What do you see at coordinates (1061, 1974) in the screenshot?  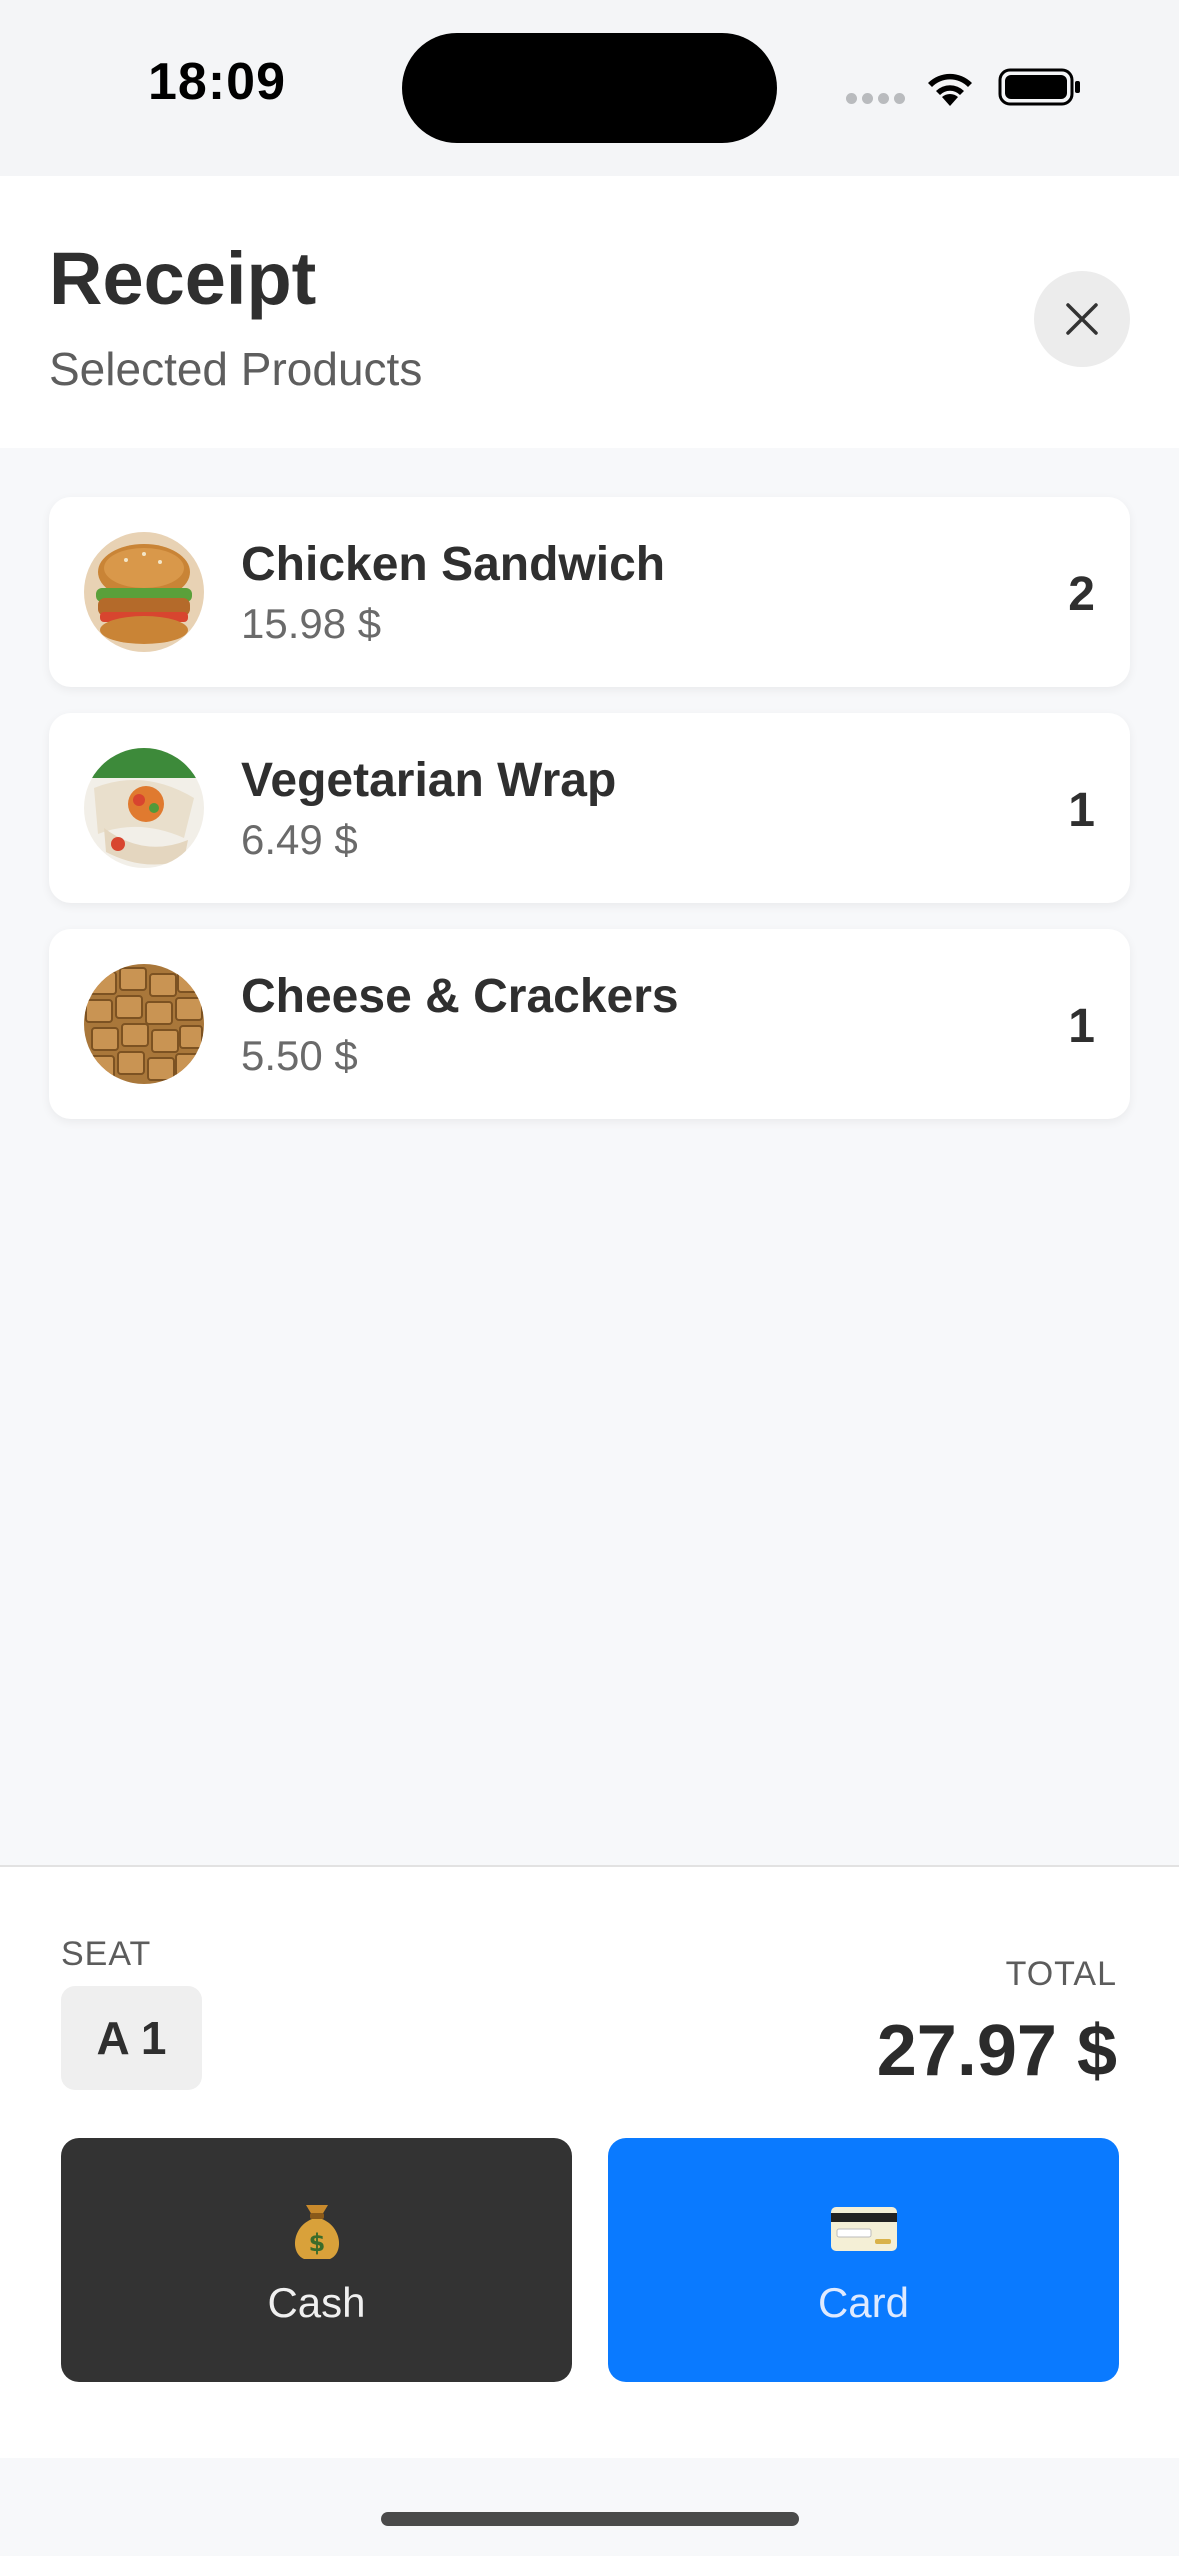 I see `total-label: TOTAL` at bounding box center [1061, 1974].